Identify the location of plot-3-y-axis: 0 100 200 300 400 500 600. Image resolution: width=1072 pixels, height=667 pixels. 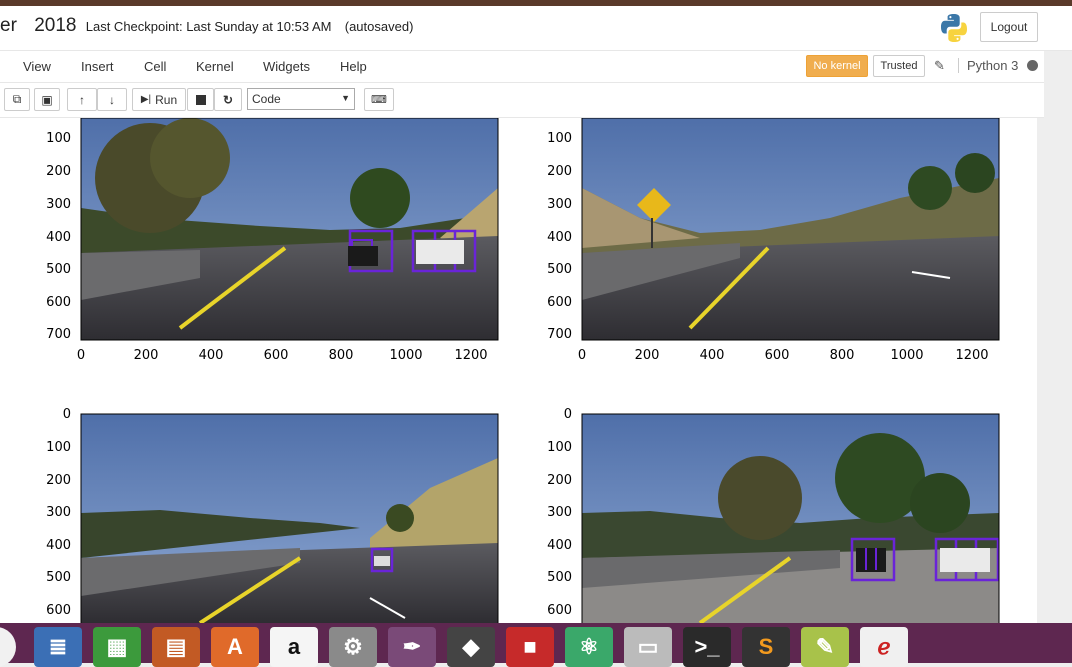
(58, 512).